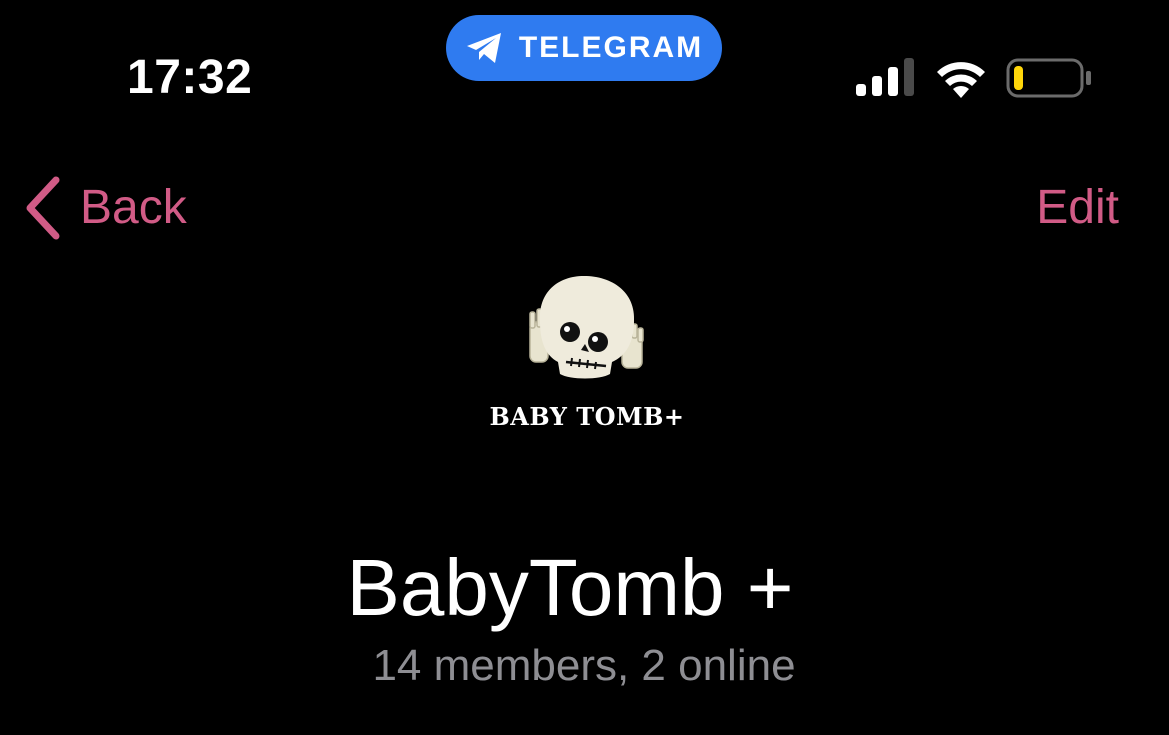  Describe the element at coordinates (611, 47) in the screenshot. I see `return-to-telegram-label: TELEGRAM` at that location.